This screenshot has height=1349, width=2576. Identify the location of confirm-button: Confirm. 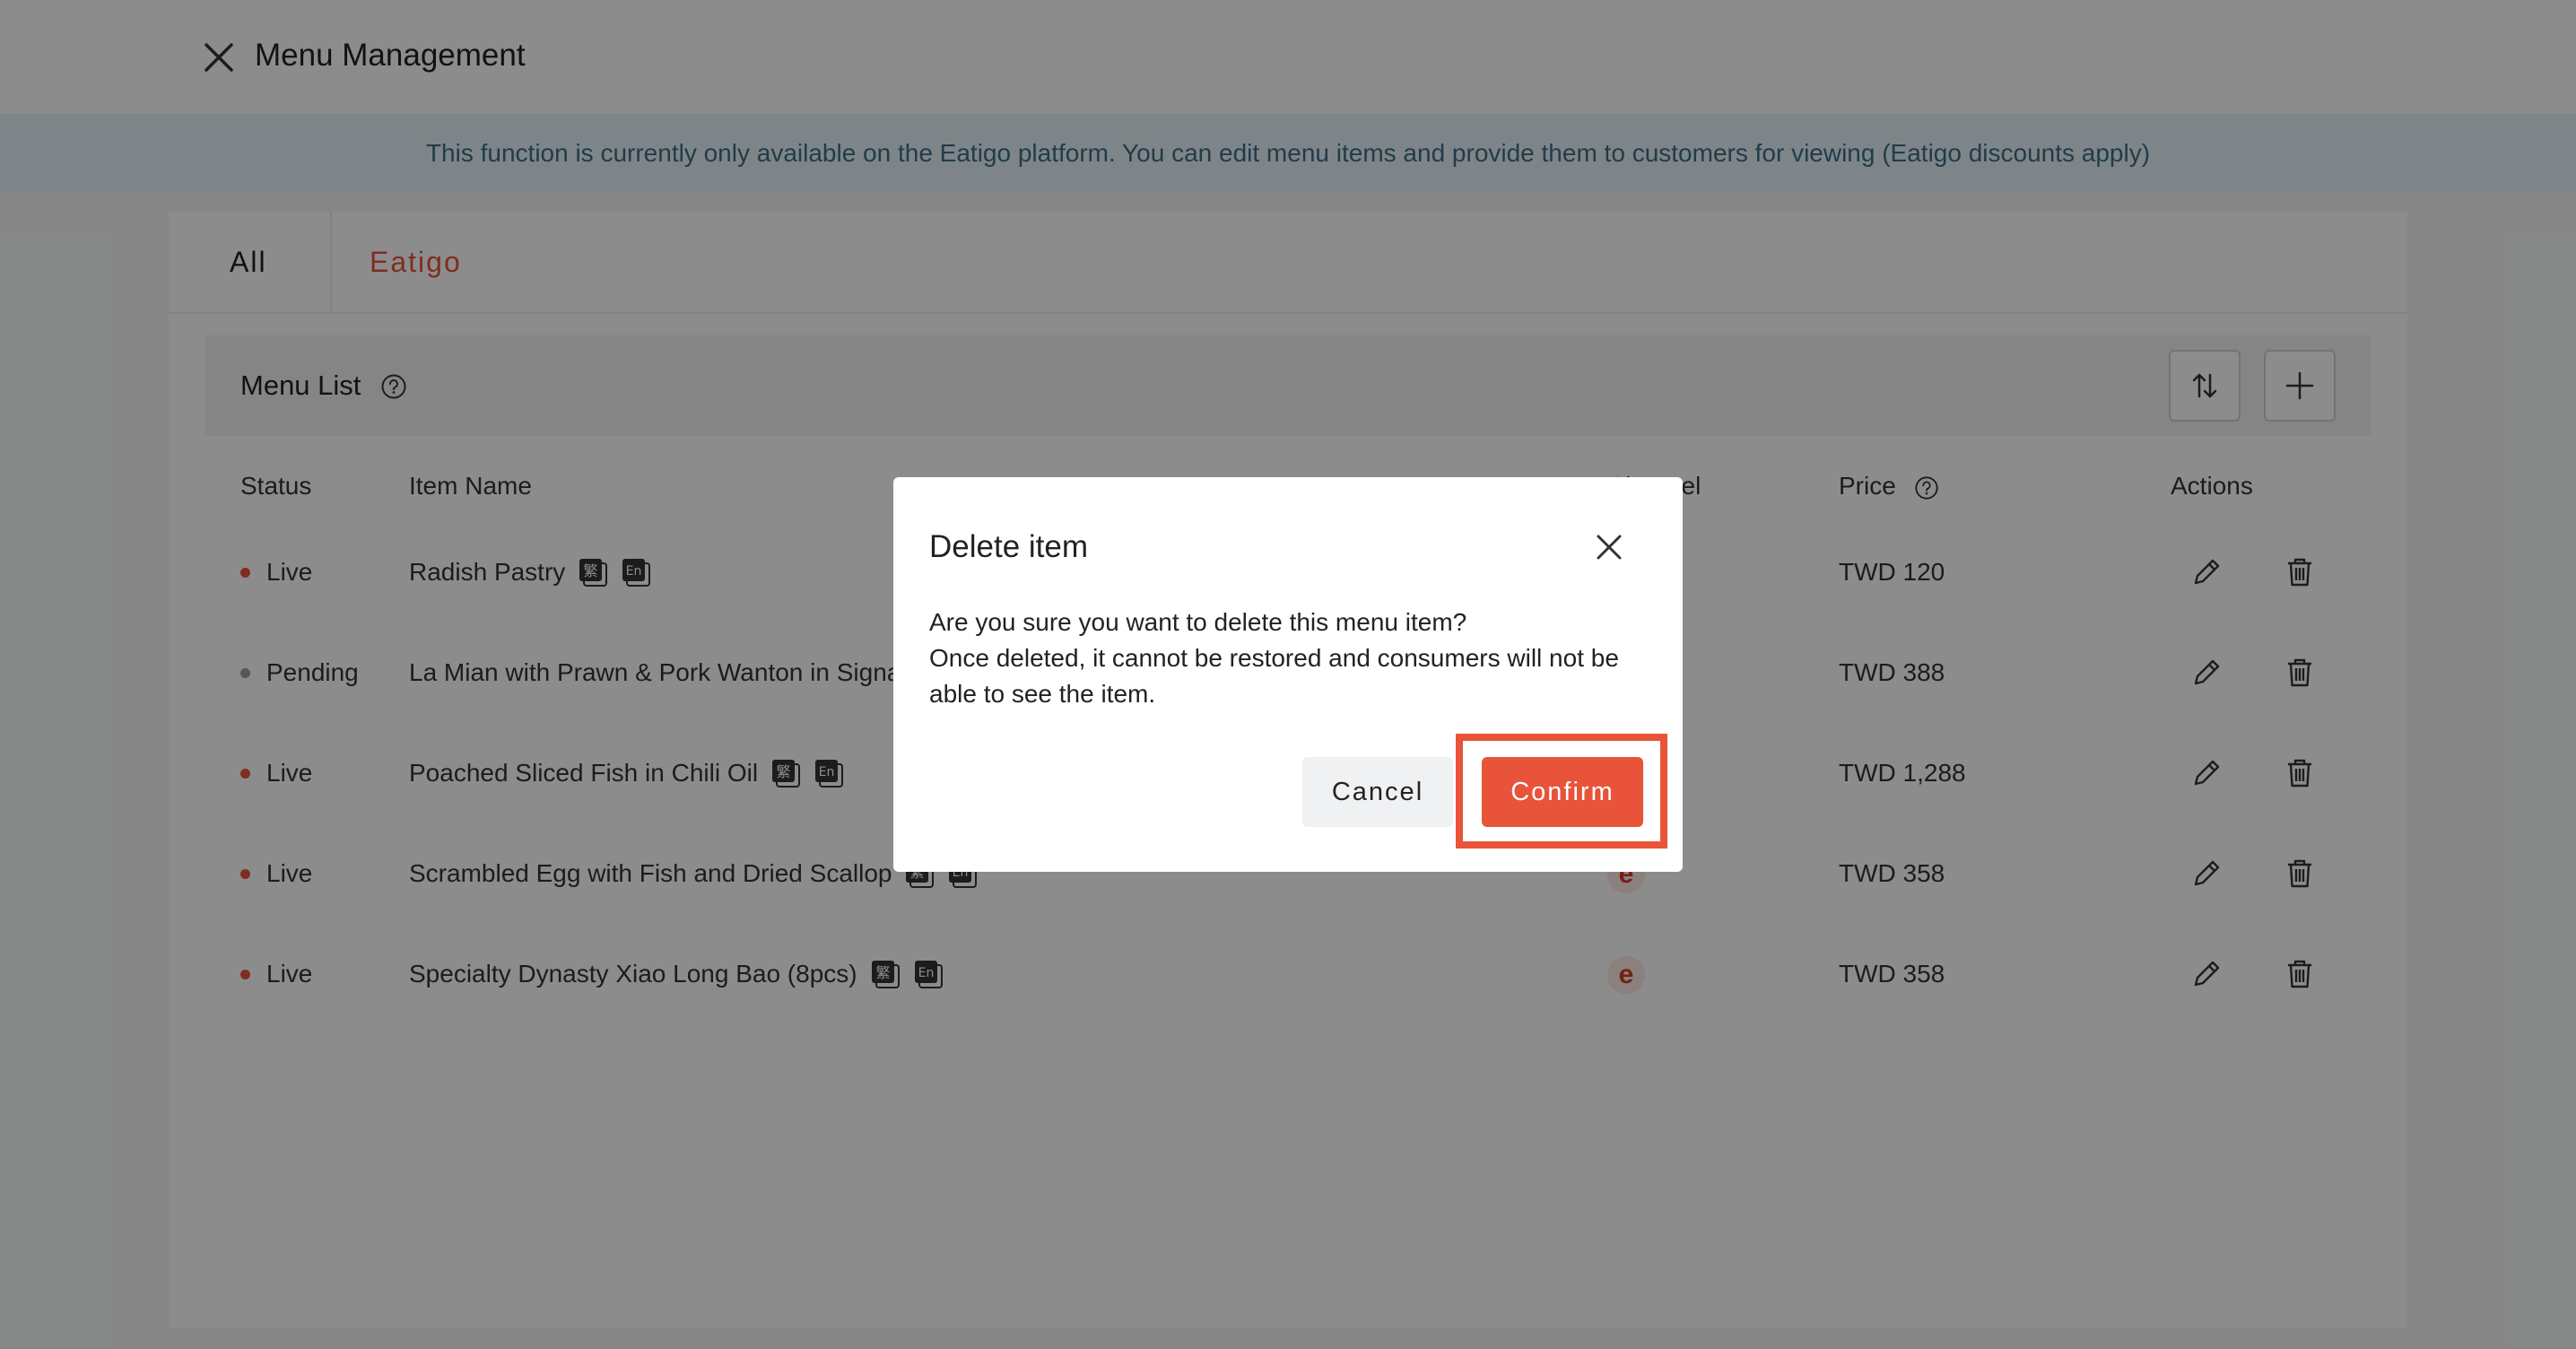
(1562, 792).